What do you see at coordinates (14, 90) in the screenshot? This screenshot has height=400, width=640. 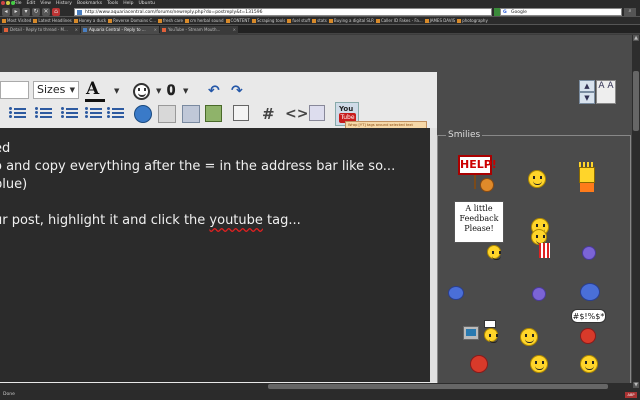 I see `font-select` at bounding box center [14, 90].